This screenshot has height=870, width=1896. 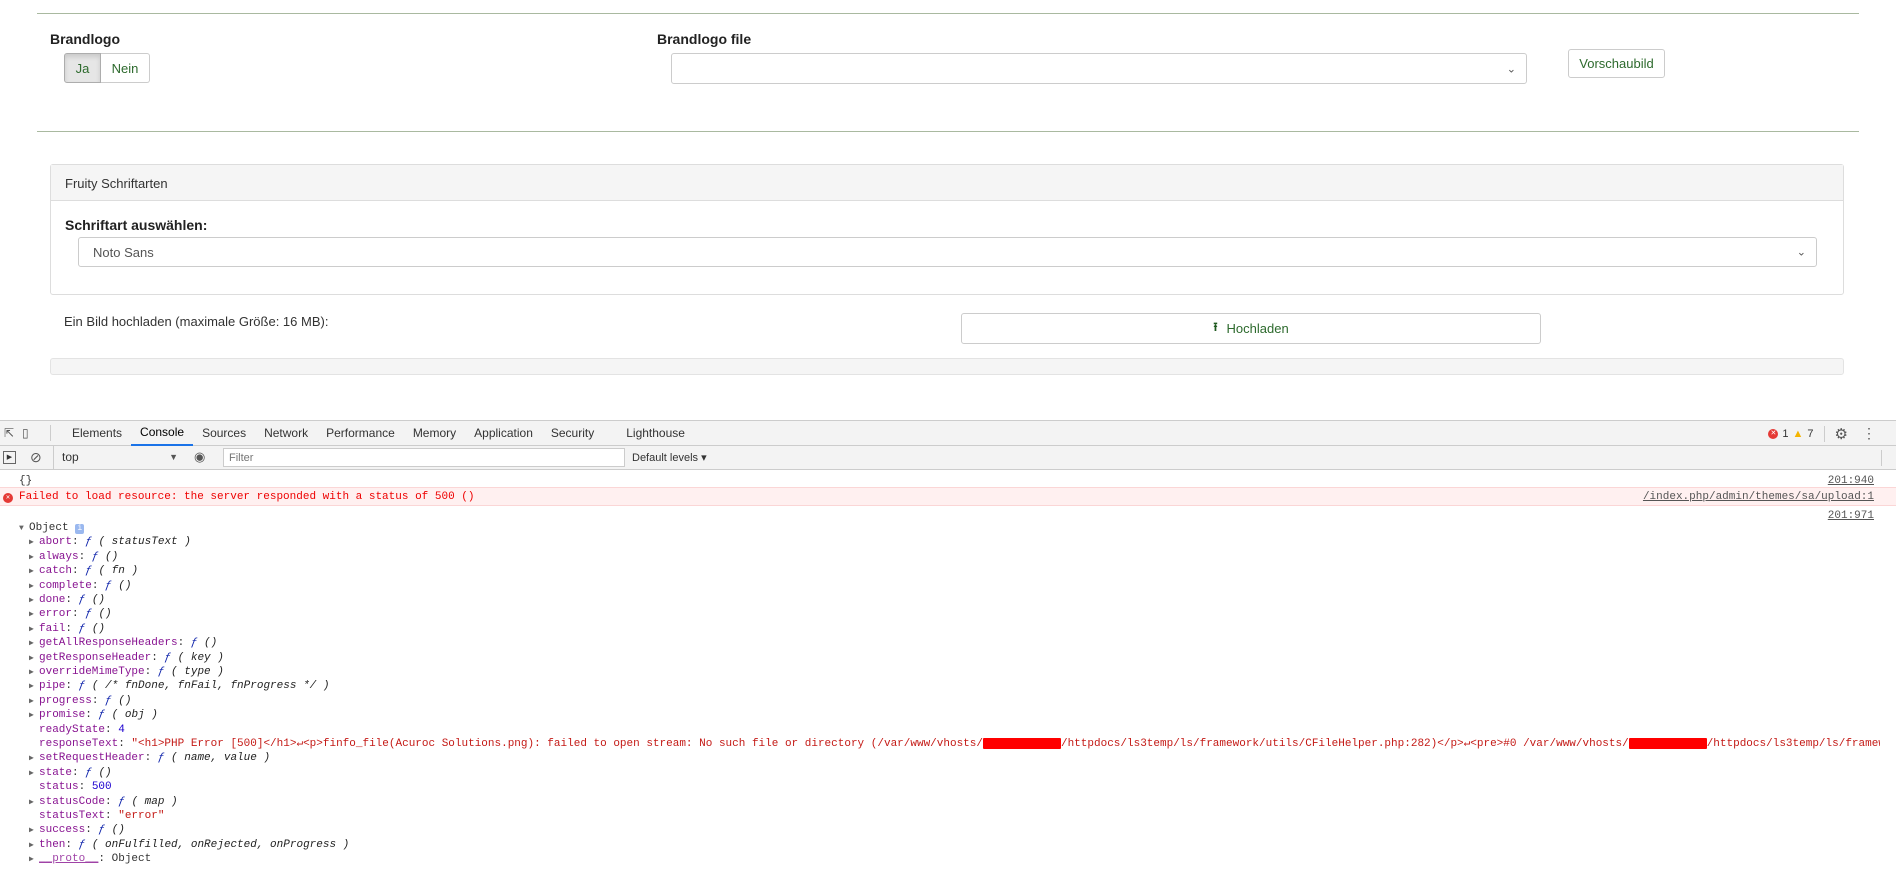 What do you see at coordinates (24, 528) in the screenshot?
I see `expand-triangle-icon: ▼` at bounding box center [24, 528].